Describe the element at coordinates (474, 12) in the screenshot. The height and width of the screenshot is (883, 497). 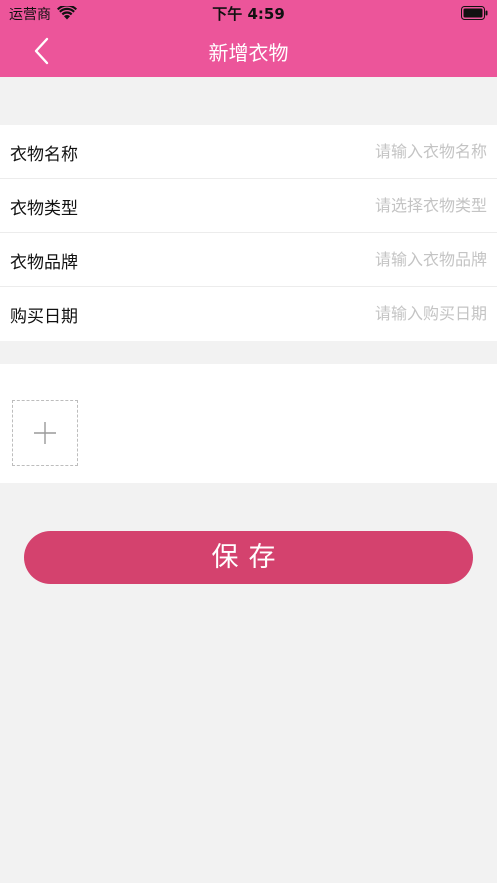
I see `battery-icon` at that location.